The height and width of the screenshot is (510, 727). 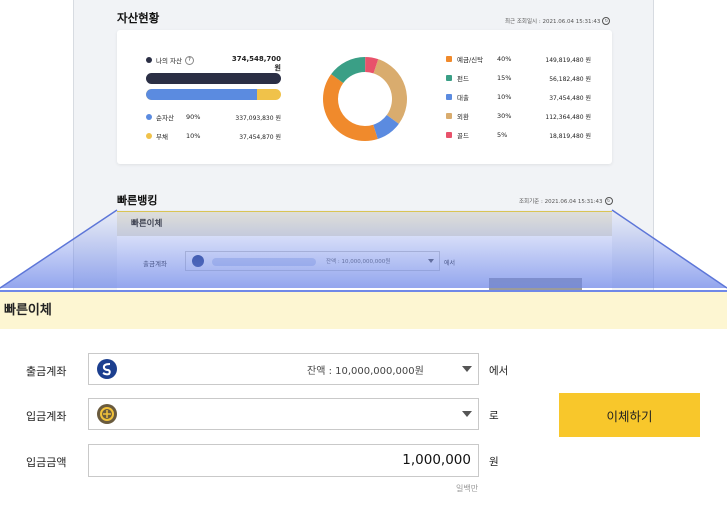 I want to click on quick-timestamp-text: 조회기준 : 2021.06.04 15:31:43, so click(x=561, y=202).